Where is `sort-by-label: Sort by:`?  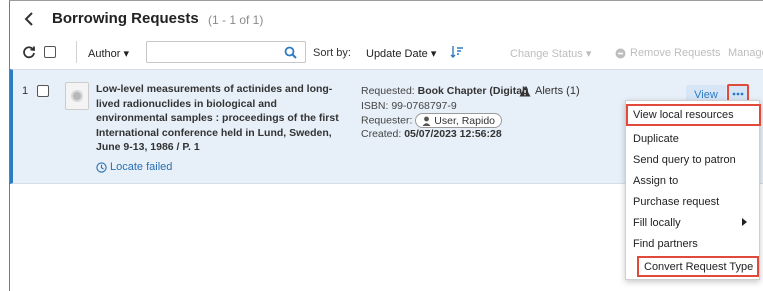 sort-by-label: Sort by: is located at coordinates (332, 53).